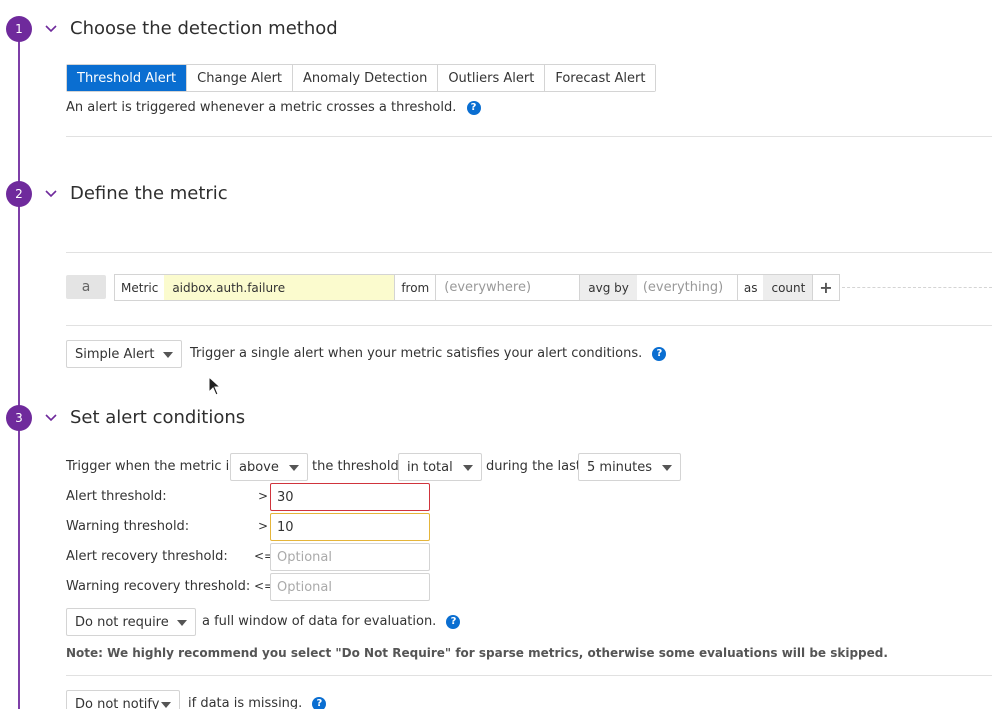 The image size is (992, 709). I want to click on warning-threshold-label: Warning threshold:, so click(128, 526).